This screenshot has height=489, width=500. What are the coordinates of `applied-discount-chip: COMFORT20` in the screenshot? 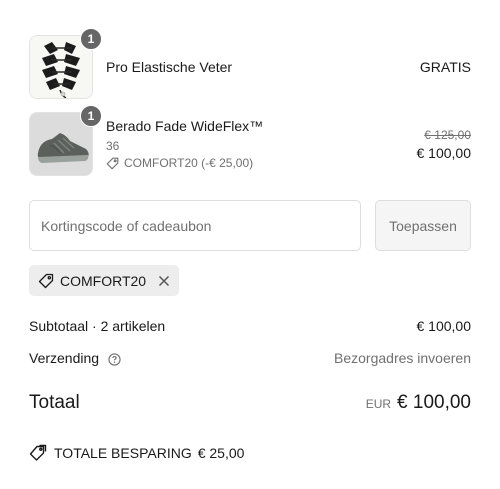 It's located at (104, 280).